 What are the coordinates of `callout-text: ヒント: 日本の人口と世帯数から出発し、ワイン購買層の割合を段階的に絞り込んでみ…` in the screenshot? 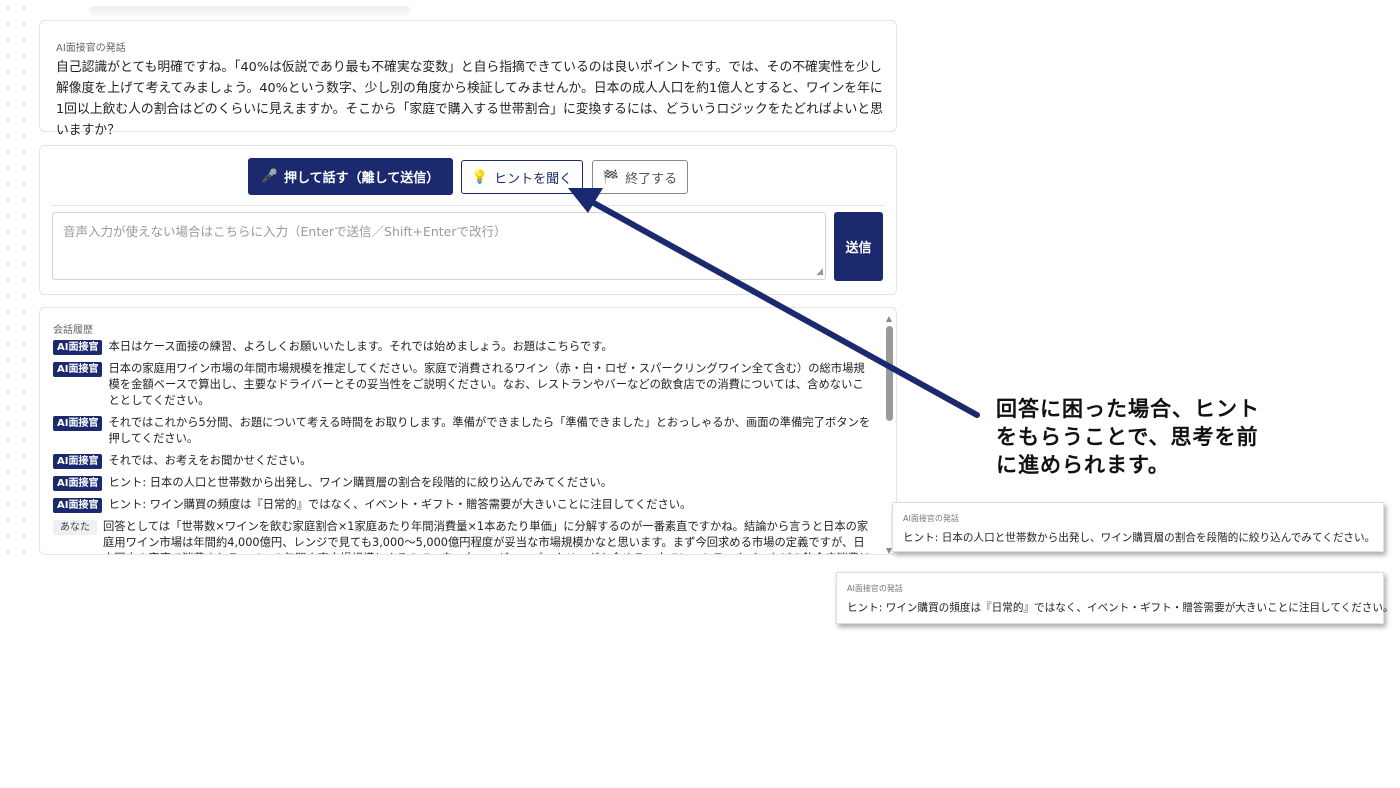 It's located at (1139, 538).